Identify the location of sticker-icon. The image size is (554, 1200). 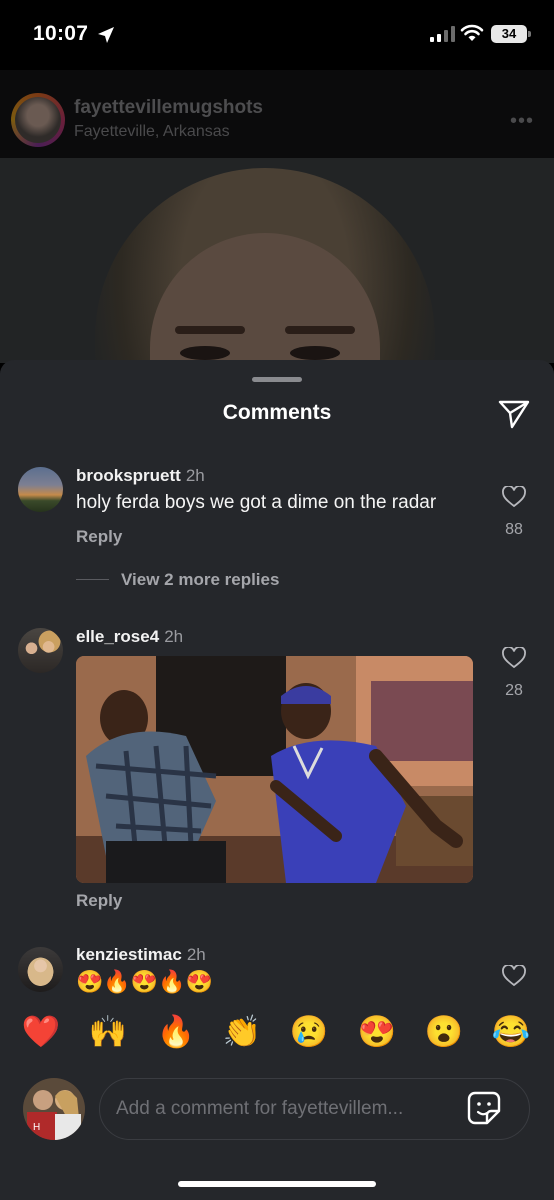
(484, 1108).